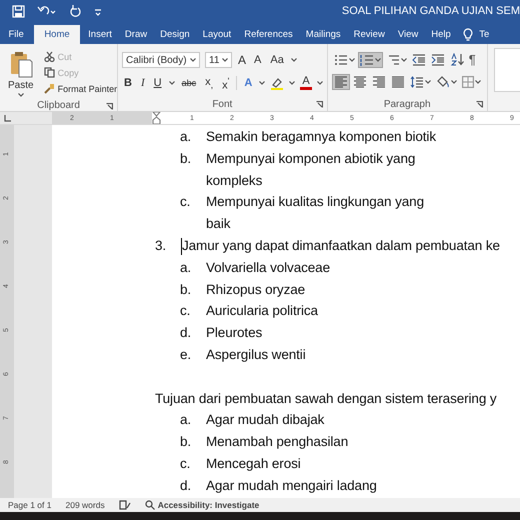 The image size is (520, 520). I want to click on undo-icon, so click(47, 11).